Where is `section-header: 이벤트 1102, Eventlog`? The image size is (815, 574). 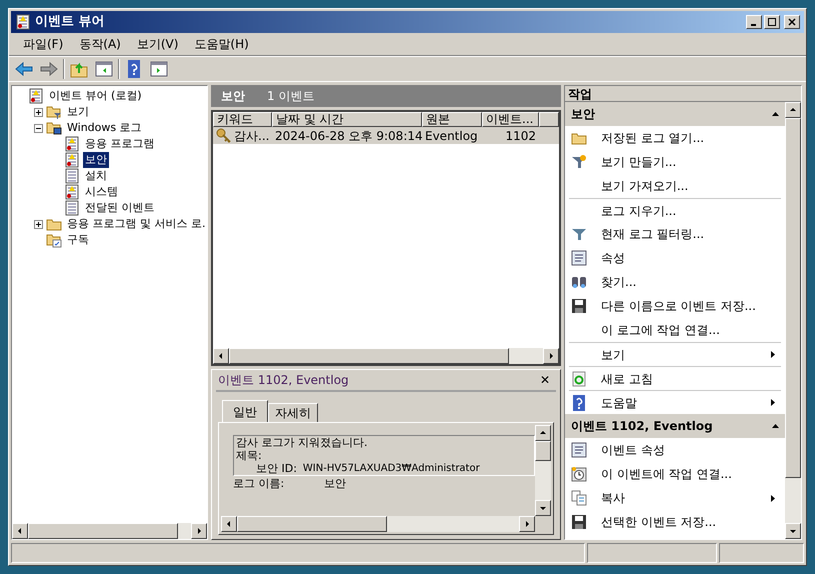 section-header: 이벤트 1102, Eventlog is located at coordinates (675, 426).